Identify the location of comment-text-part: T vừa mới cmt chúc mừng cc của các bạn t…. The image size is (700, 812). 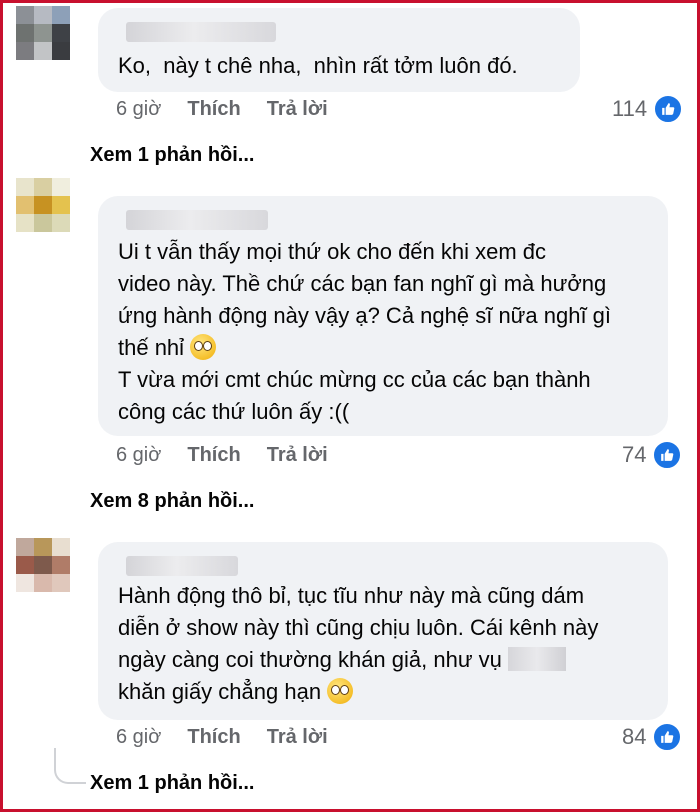
(354, 395).